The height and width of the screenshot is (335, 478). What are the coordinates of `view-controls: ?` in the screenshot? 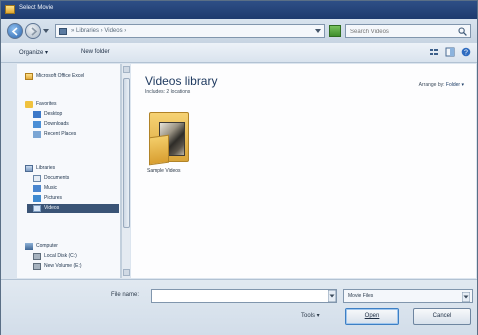 It's located at (450, 52).